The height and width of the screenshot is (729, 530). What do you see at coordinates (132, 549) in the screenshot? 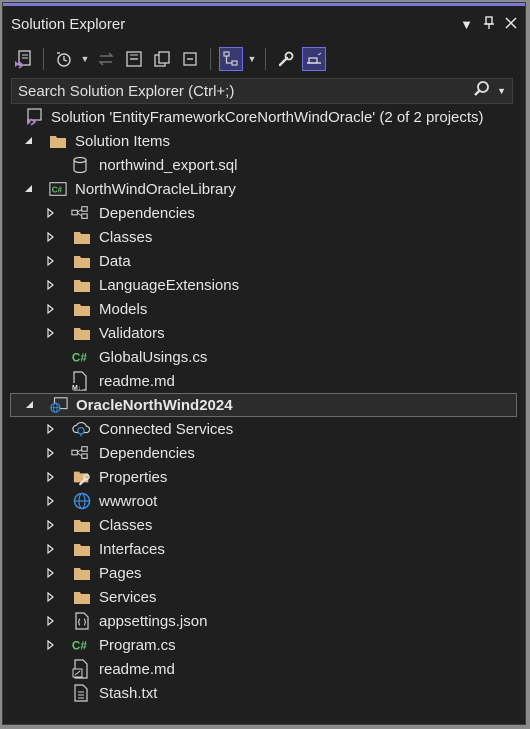
I see `tree-item-label: Interfaces` at bounding box center [132, 549].